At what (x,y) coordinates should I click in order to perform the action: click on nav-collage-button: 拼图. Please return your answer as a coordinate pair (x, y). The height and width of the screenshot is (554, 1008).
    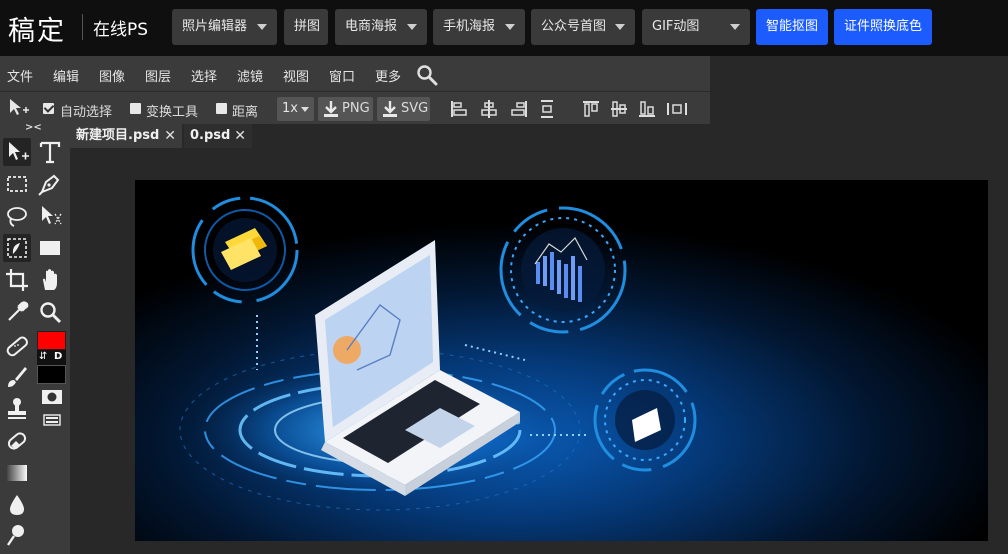
    Looking at the image, I should click on (306, 27).